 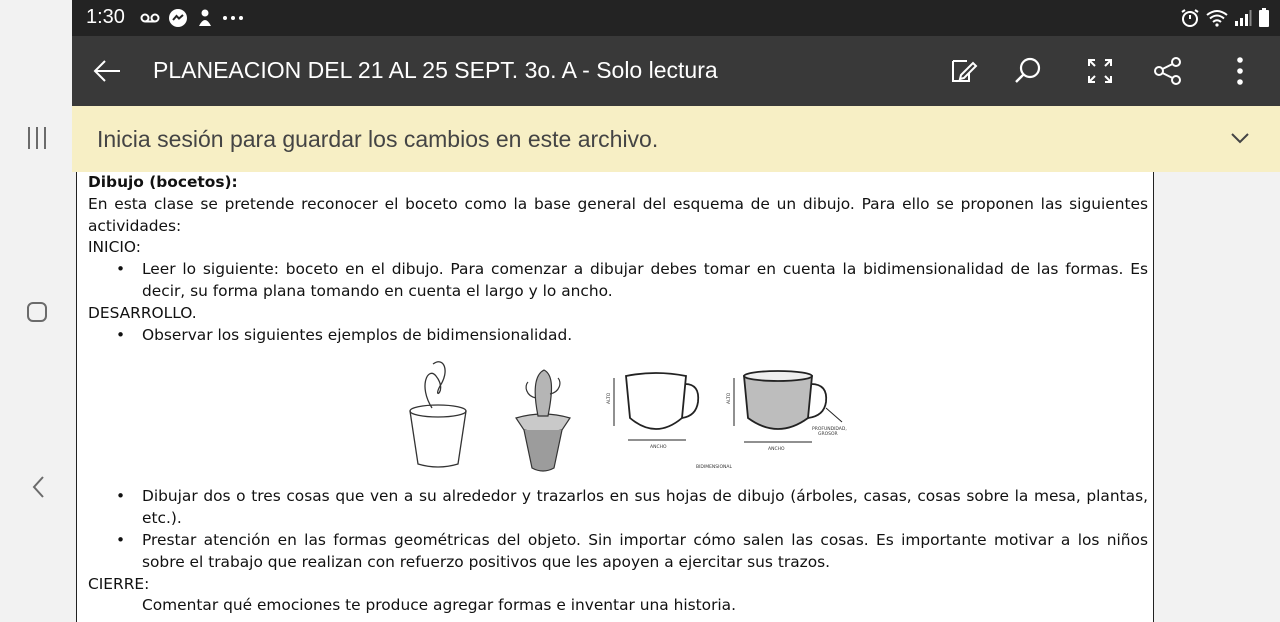 I want to click on messenger-icon, so click(x=178, y=18).